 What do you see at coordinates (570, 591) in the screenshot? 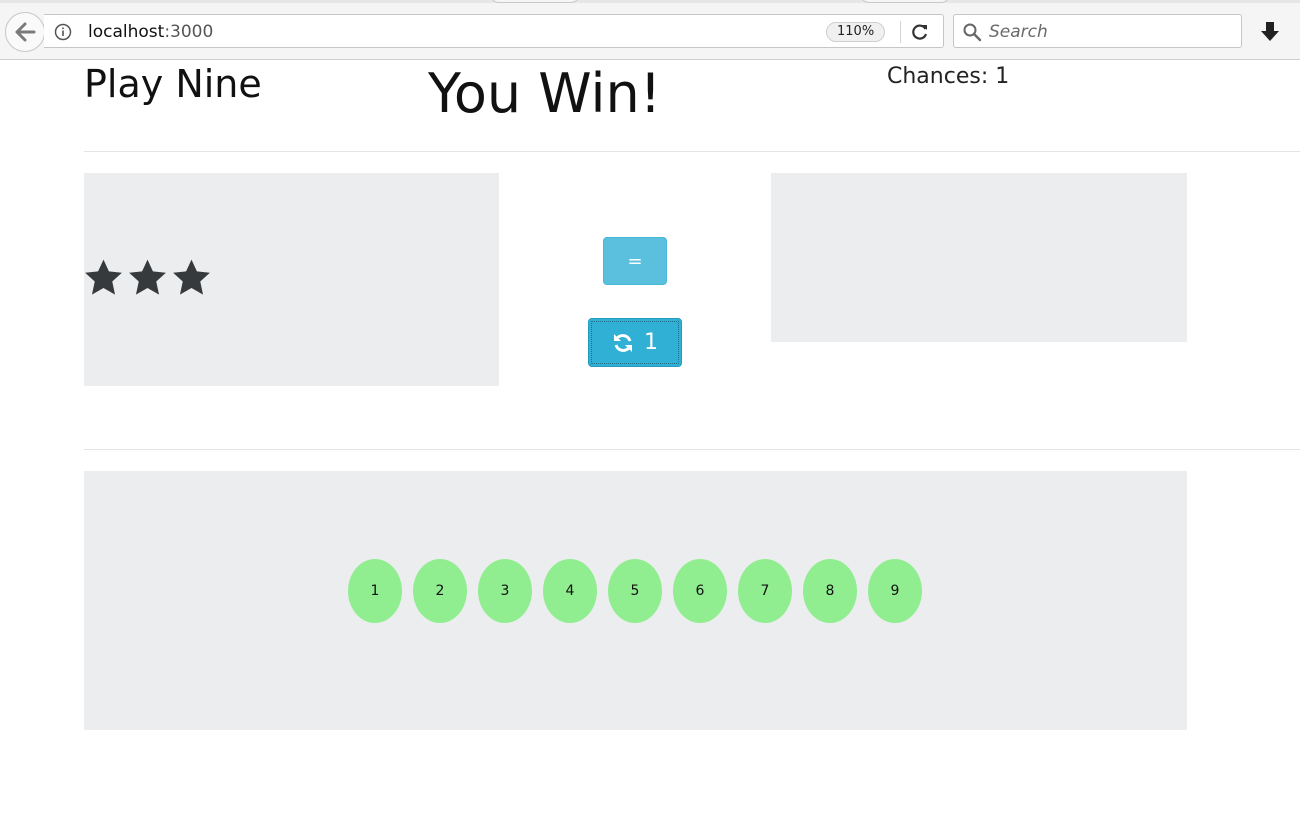
I see `number-4: 4` at bounding box center [570, 591].